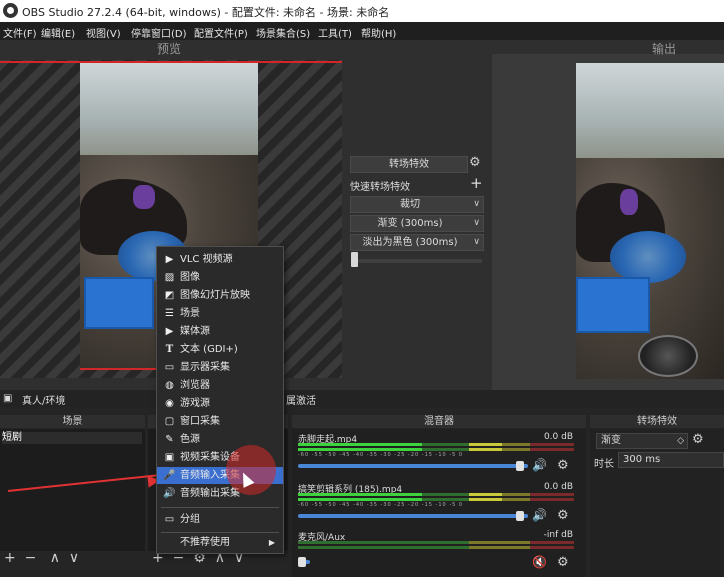 The image size is (724, 577). What do you see at coordinates (12, 437) in the screenshot?
I see `scene-item-label: 短剧` at bounding box center [12, 437].